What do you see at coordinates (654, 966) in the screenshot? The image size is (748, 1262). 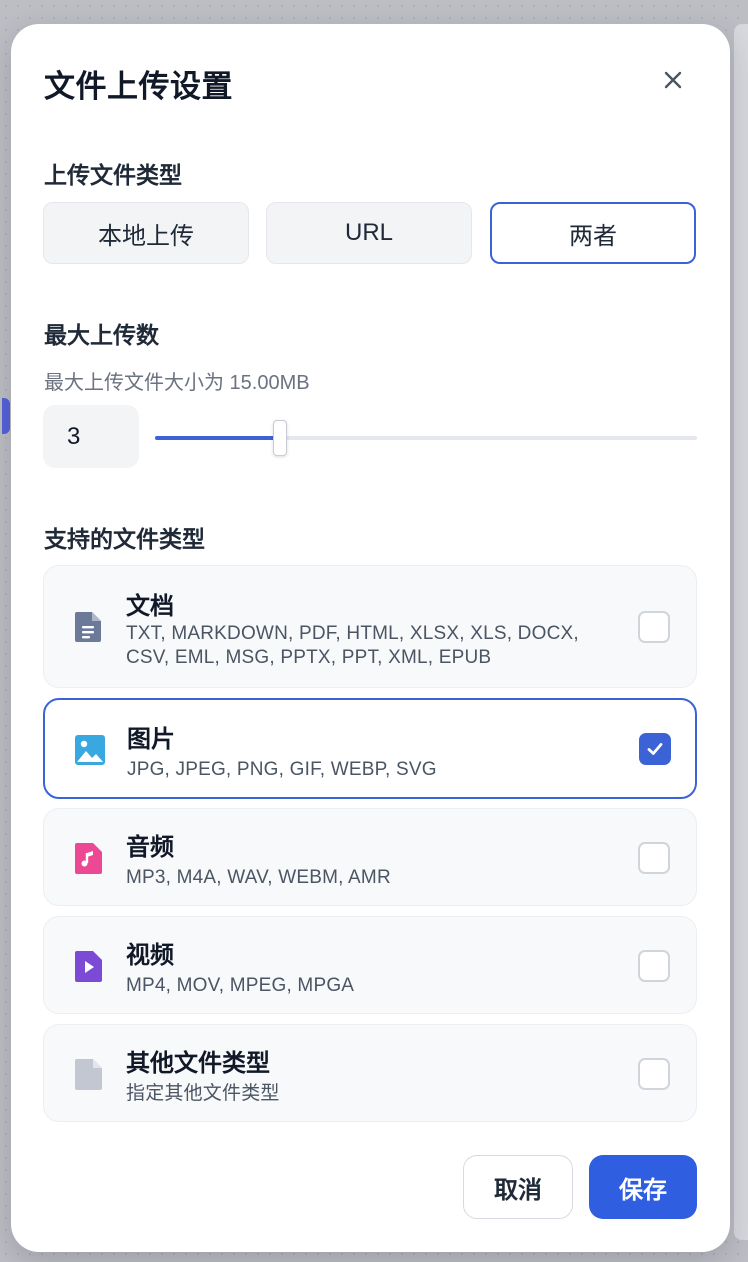 I see `video-checkbox` at bounding box center [654, 966].